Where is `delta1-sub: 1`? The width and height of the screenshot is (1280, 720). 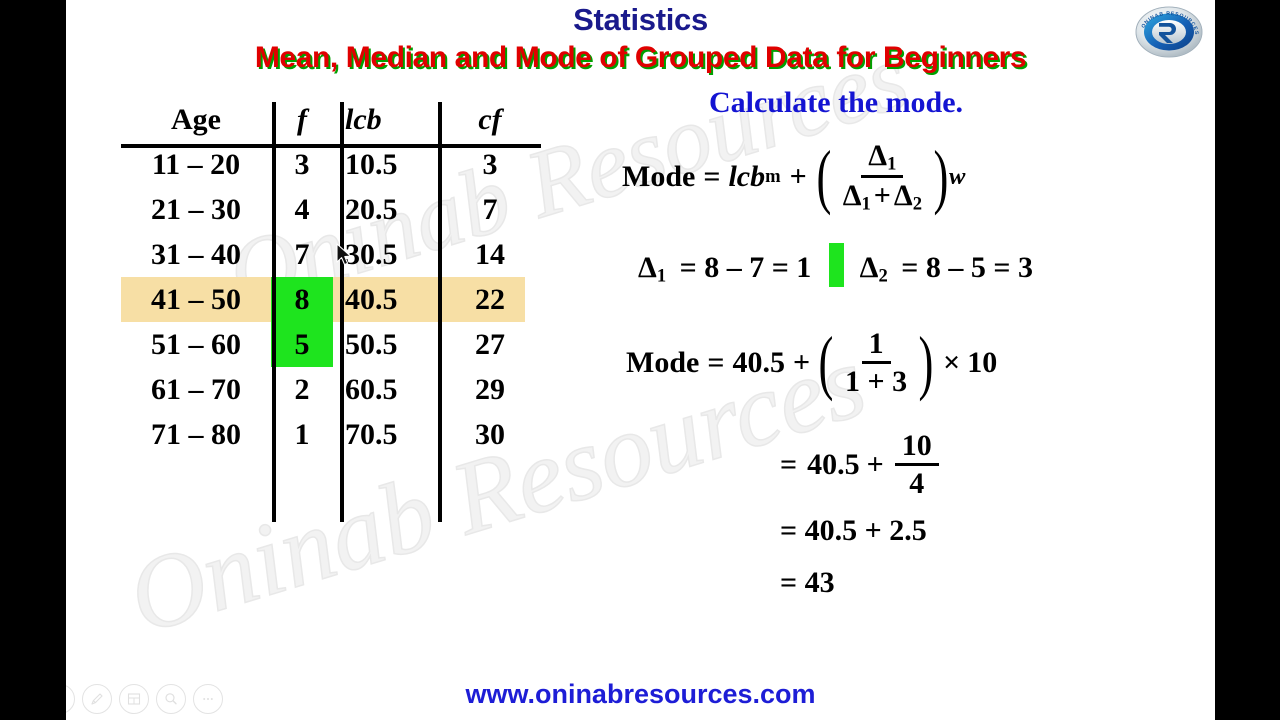
delta1-sub: 1 is located at coordinates (661, 276).